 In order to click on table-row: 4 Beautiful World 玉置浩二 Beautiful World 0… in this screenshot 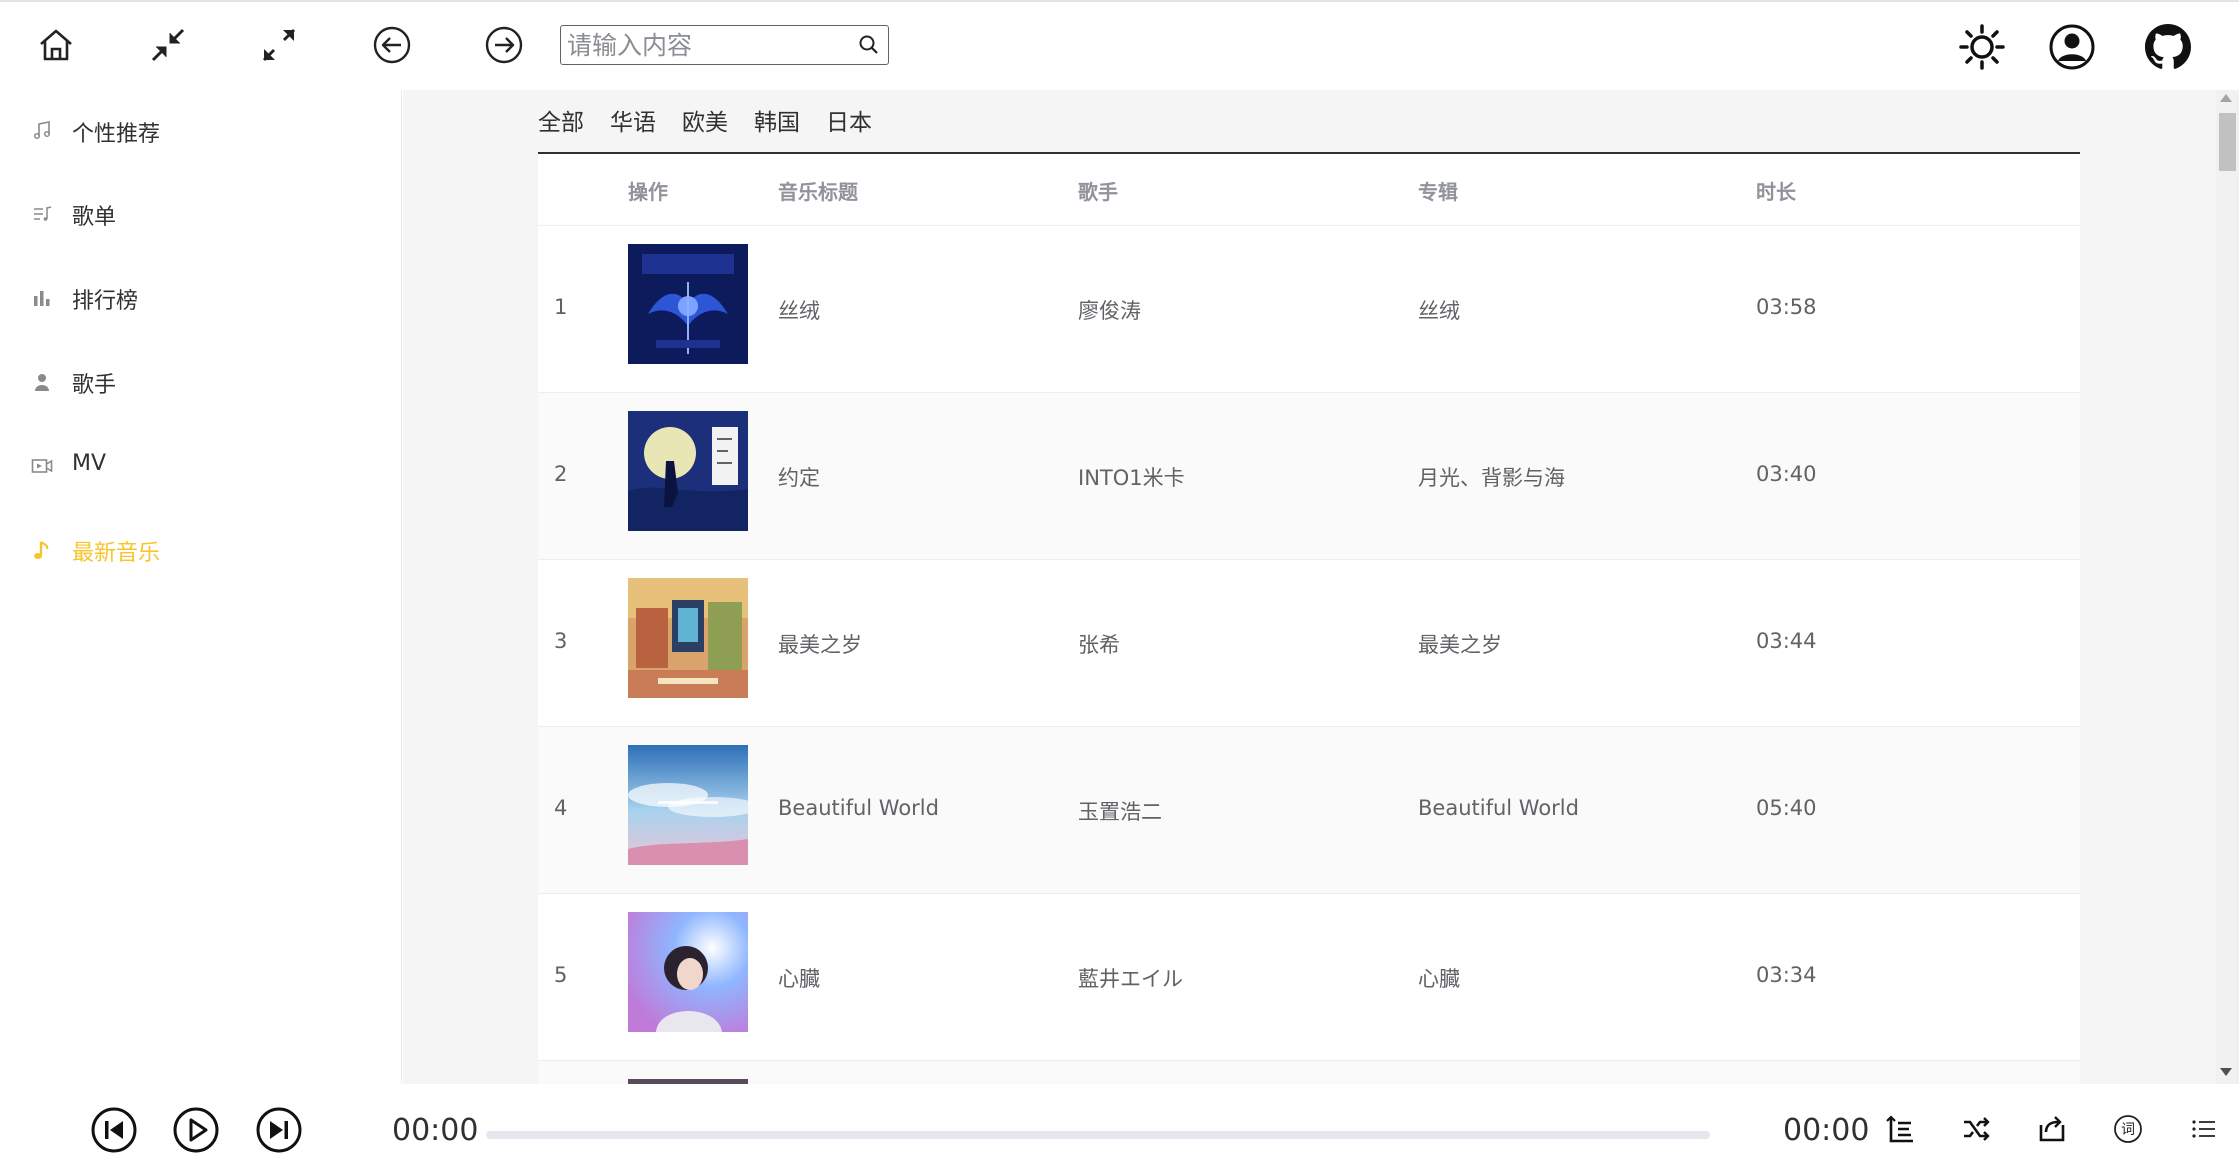, I will do `click(1309, 810)`.